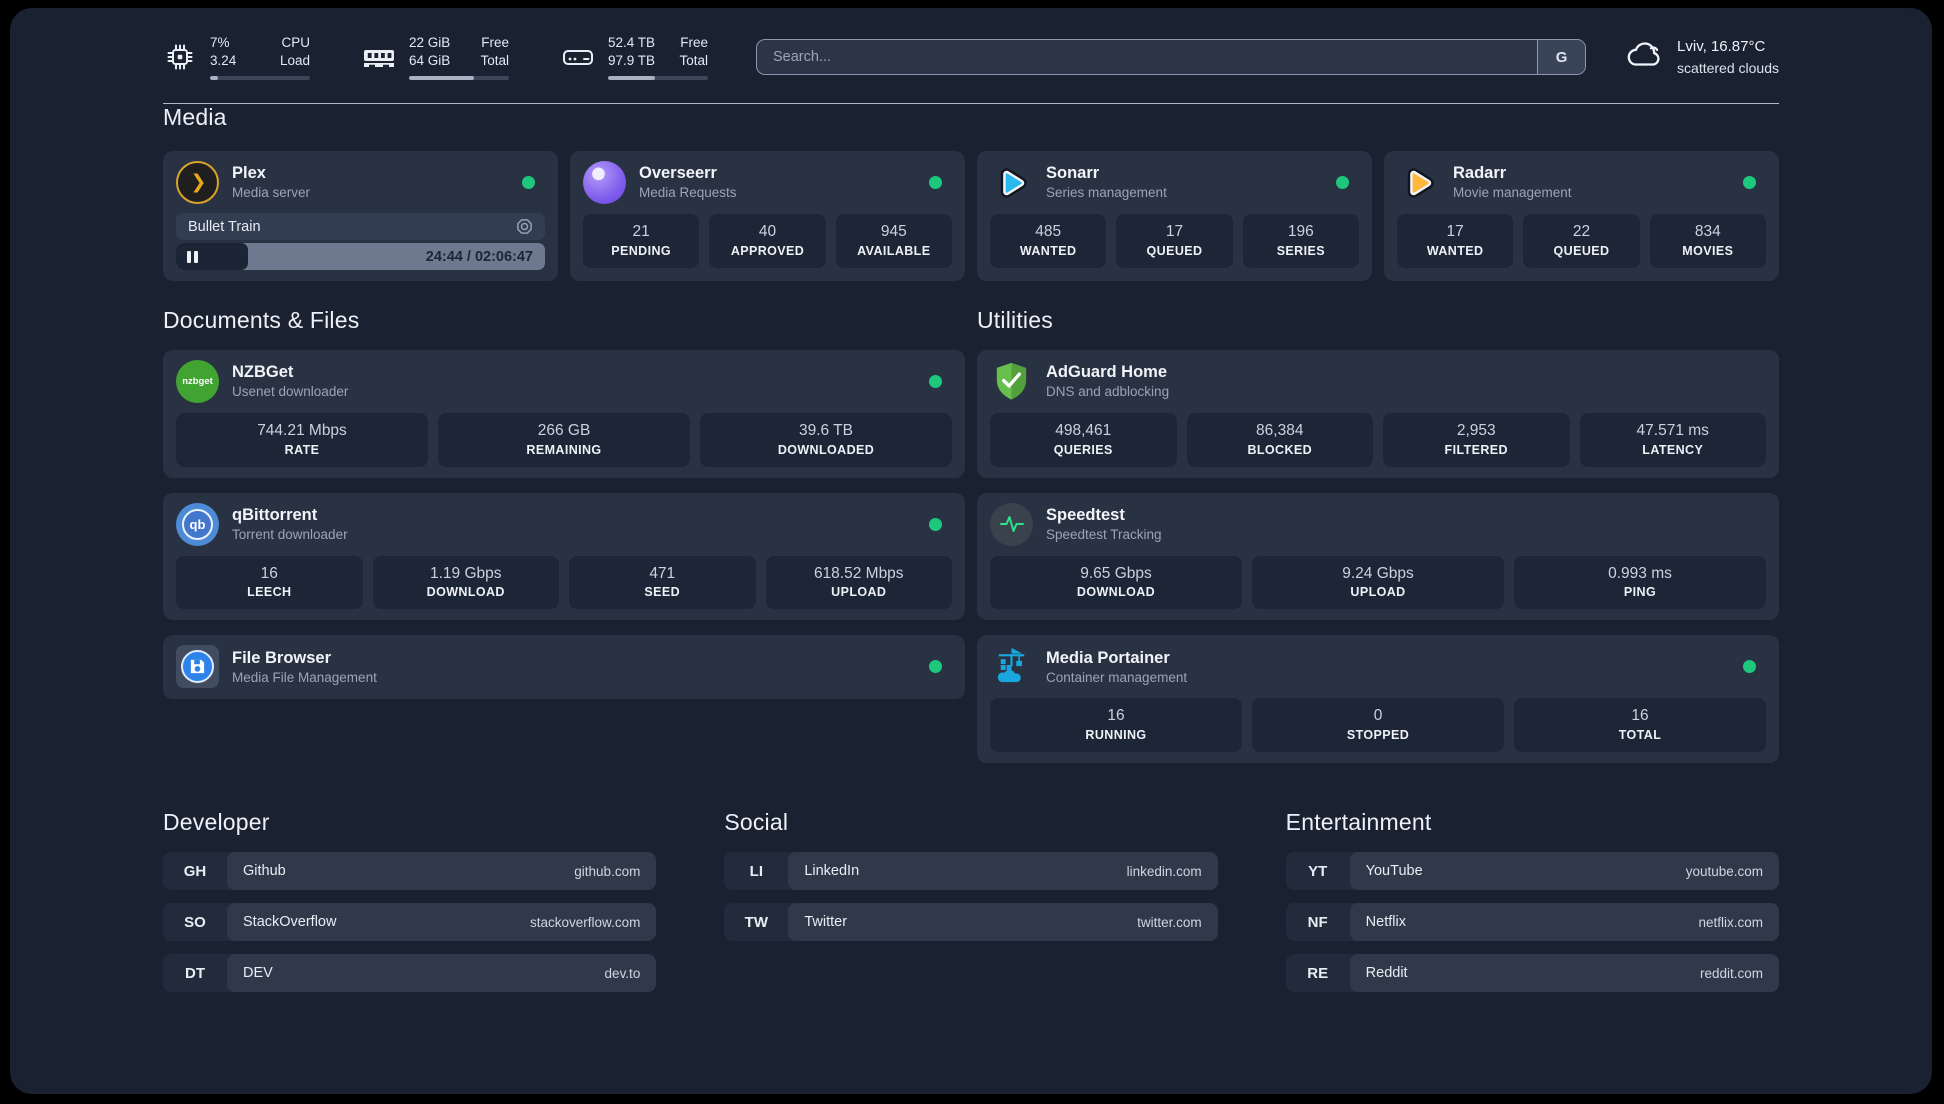  I want to click on stat-series: 196 SERIES, so click(1300, 241).